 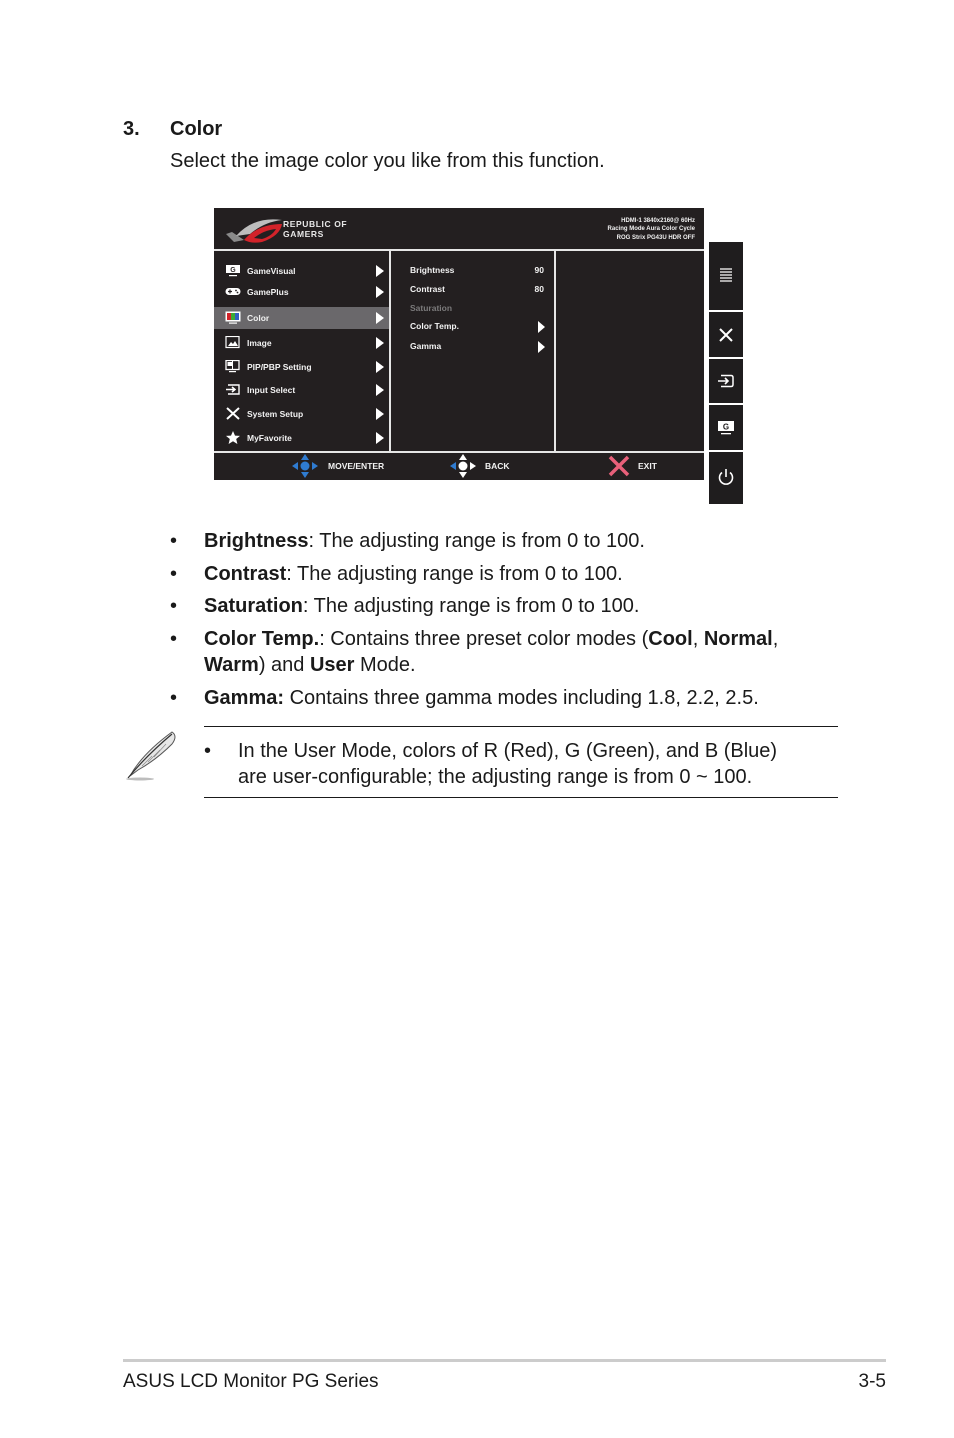 What do you see at coordinates (232, 342) in the screenshot?
I see `image-icon` at bounding box center [232, 342].